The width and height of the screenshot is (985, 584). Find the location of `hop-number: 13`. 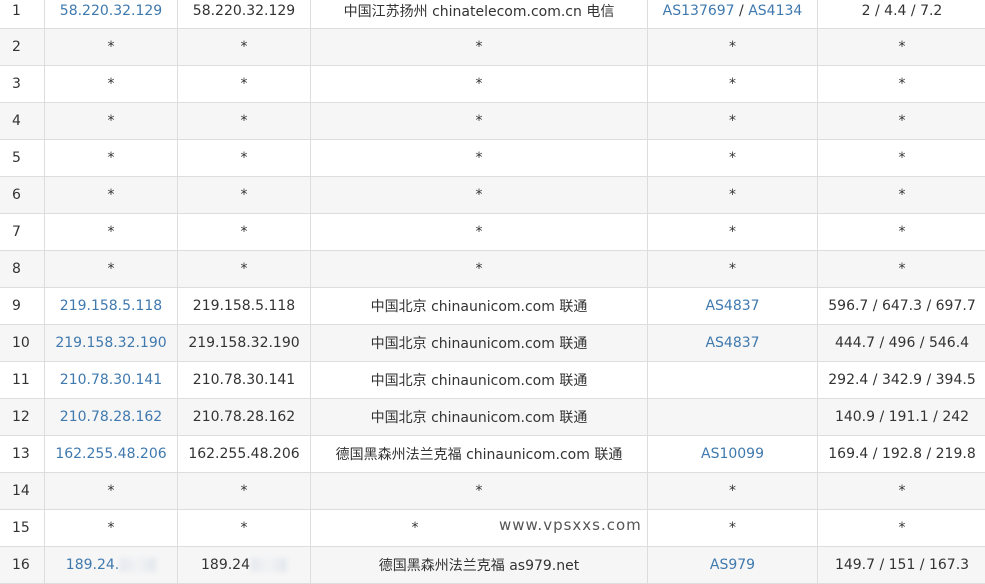

hop-number: 13 is located at coordinates (22, 454).